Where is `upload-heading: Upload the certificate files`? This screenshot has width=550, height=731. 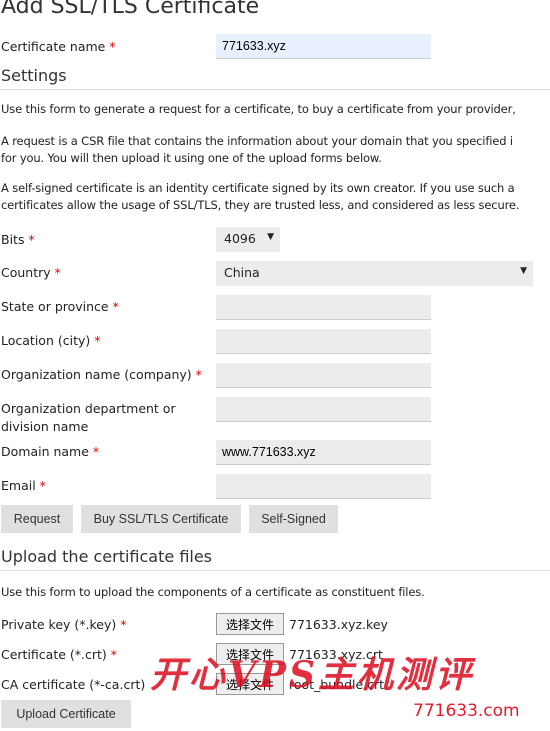 upload-heading: Upload the certificate files is located at coordinates (107, 556).